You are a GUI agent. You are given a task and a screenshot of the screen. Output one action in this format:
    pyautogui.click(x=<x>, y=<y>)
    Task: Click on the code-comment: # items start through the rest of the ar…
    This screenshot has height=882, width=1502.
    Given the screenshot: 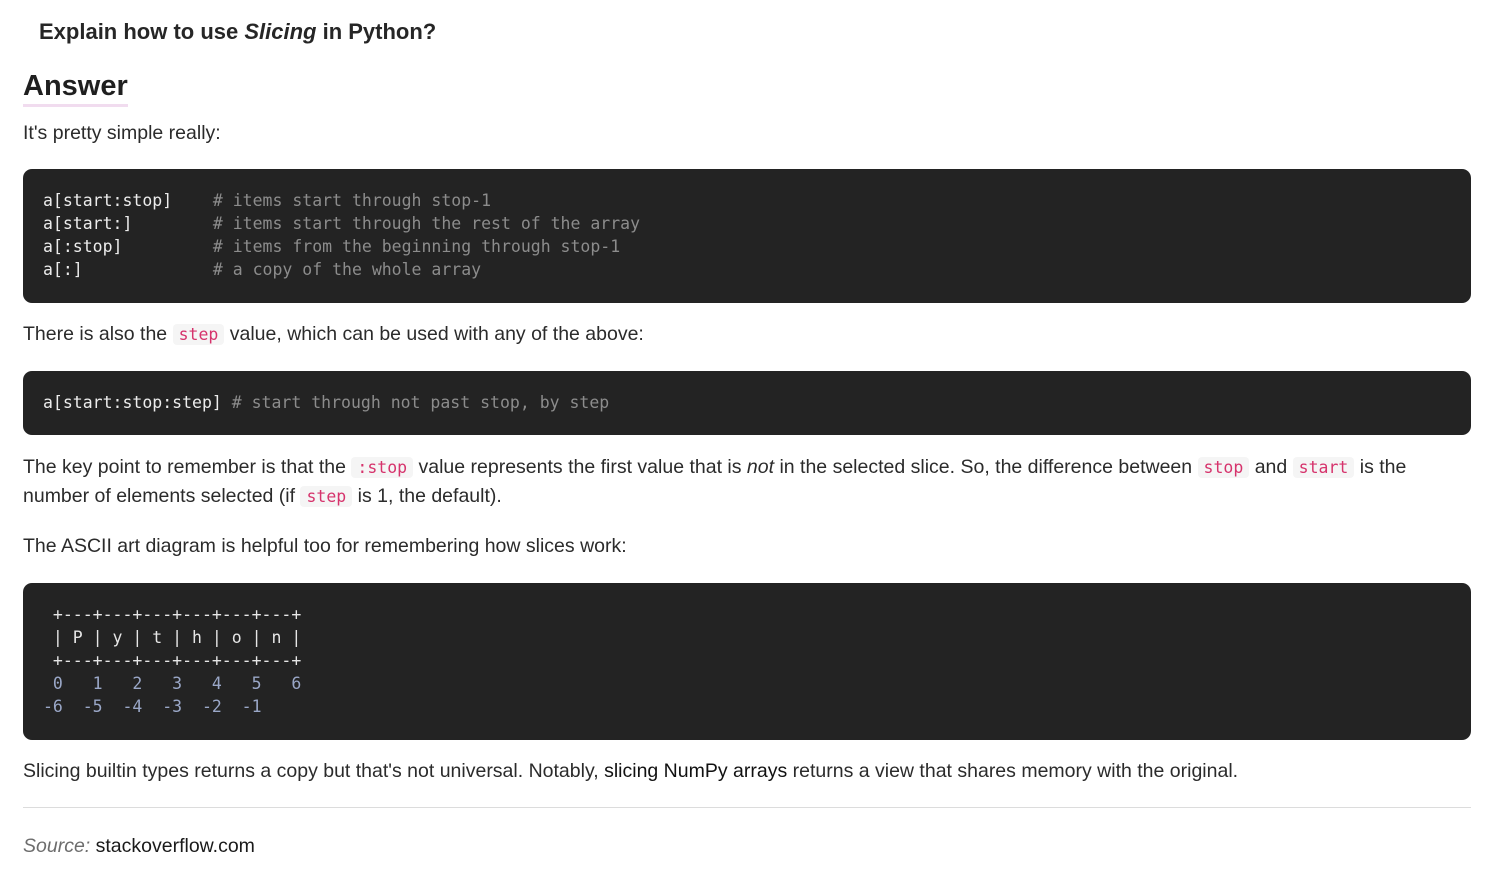 What is the action you would take?
    pyautogui.click(x=426, y=223)
    